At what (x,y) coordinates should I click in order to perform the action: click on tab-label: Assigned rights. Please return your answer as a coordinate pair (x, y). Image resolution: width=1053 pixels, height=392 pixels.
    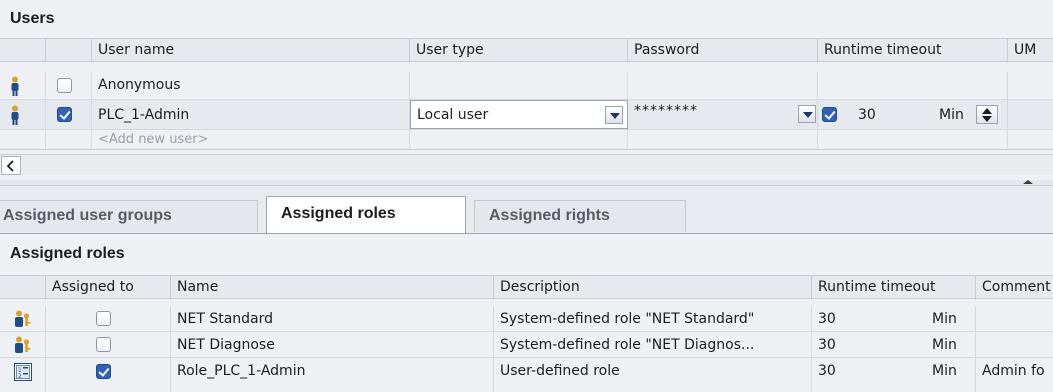
    Looking at the image, I should click on (549, 215).